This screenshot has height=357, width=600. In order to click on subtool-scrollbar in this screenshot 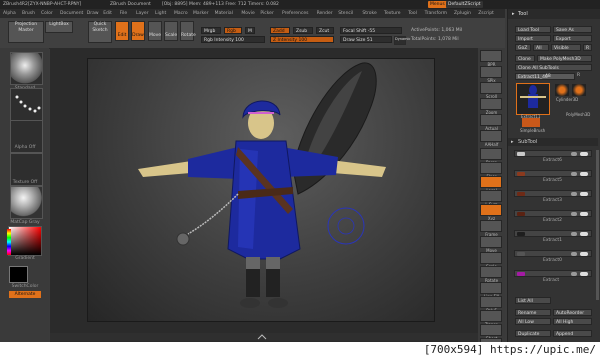, I will do `click(597, 225)`.